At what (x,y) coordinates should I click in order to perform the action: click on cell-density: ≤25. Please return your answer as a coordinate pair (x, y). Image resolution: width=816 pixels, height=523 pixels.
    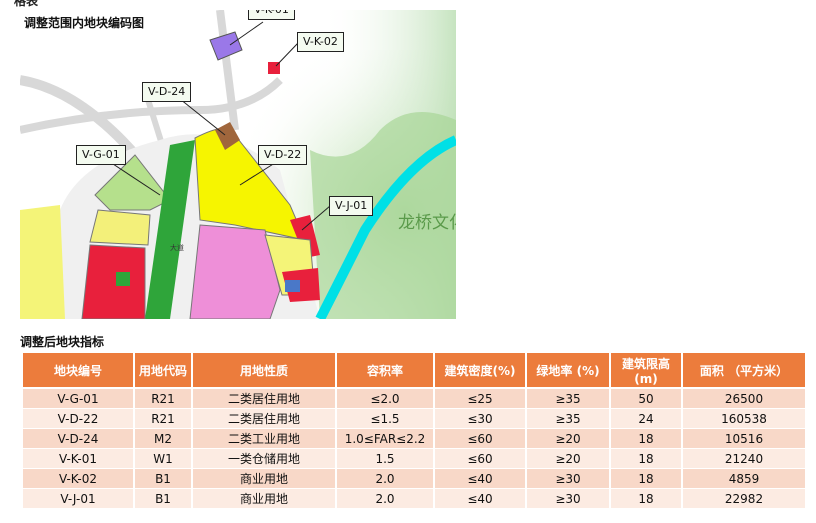
    Looking at the image, I should click on (480, 399).